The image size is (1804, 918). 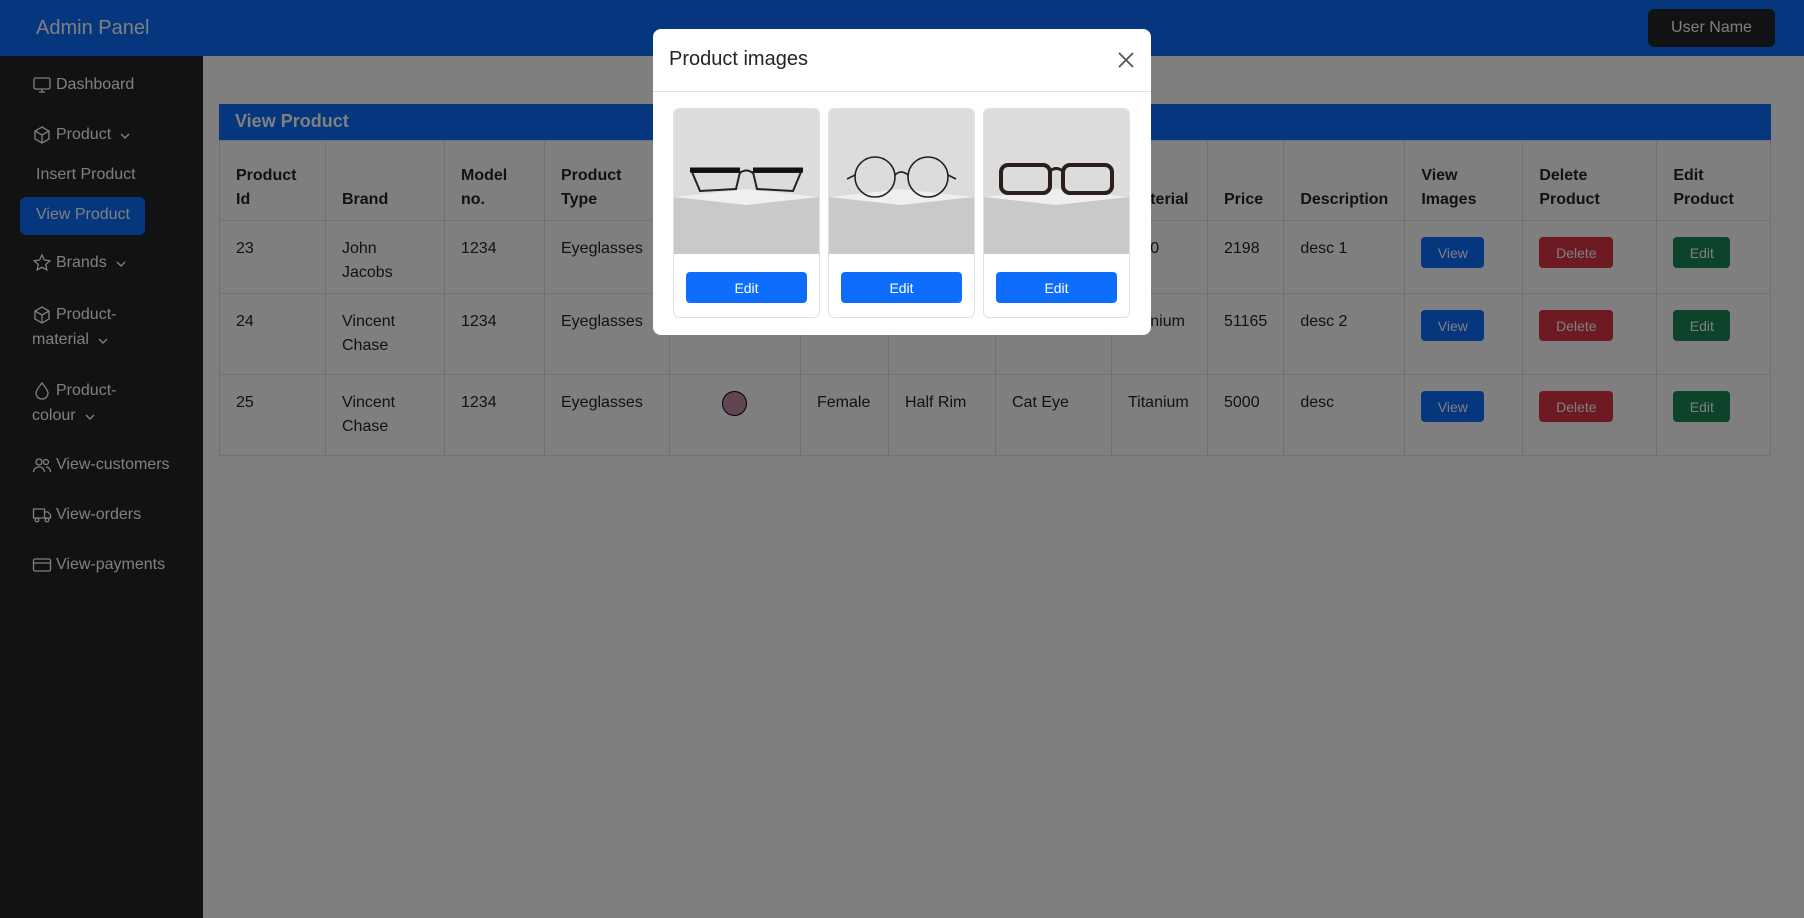 I want to click on eyeglasses-browline-icon, so click(x=746, y=181).